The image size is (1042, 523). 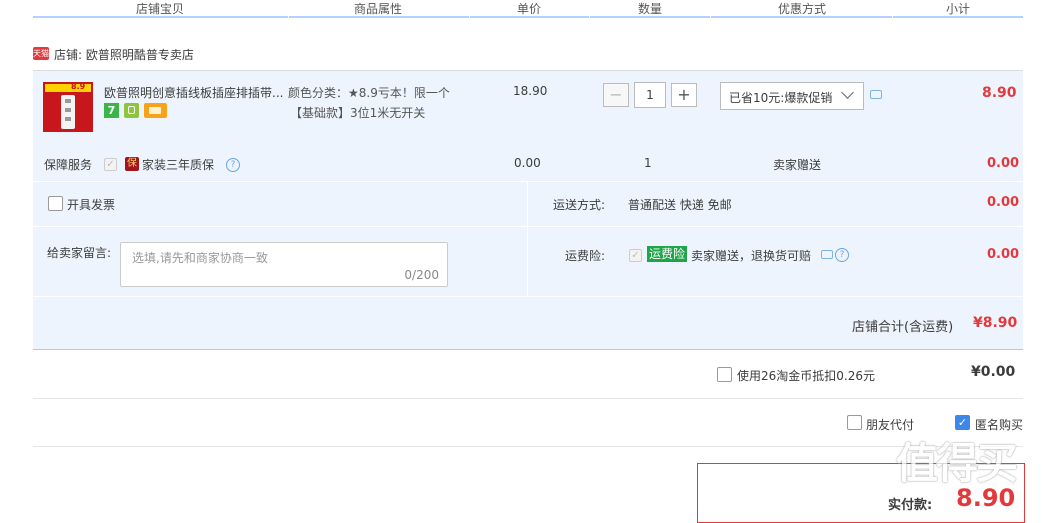 What do you see at coordinates (124, 54) in the screenshot?
I see `shop-name: 店铺: 欧普照明酷普专卖店` at bounding box center [124, 54].